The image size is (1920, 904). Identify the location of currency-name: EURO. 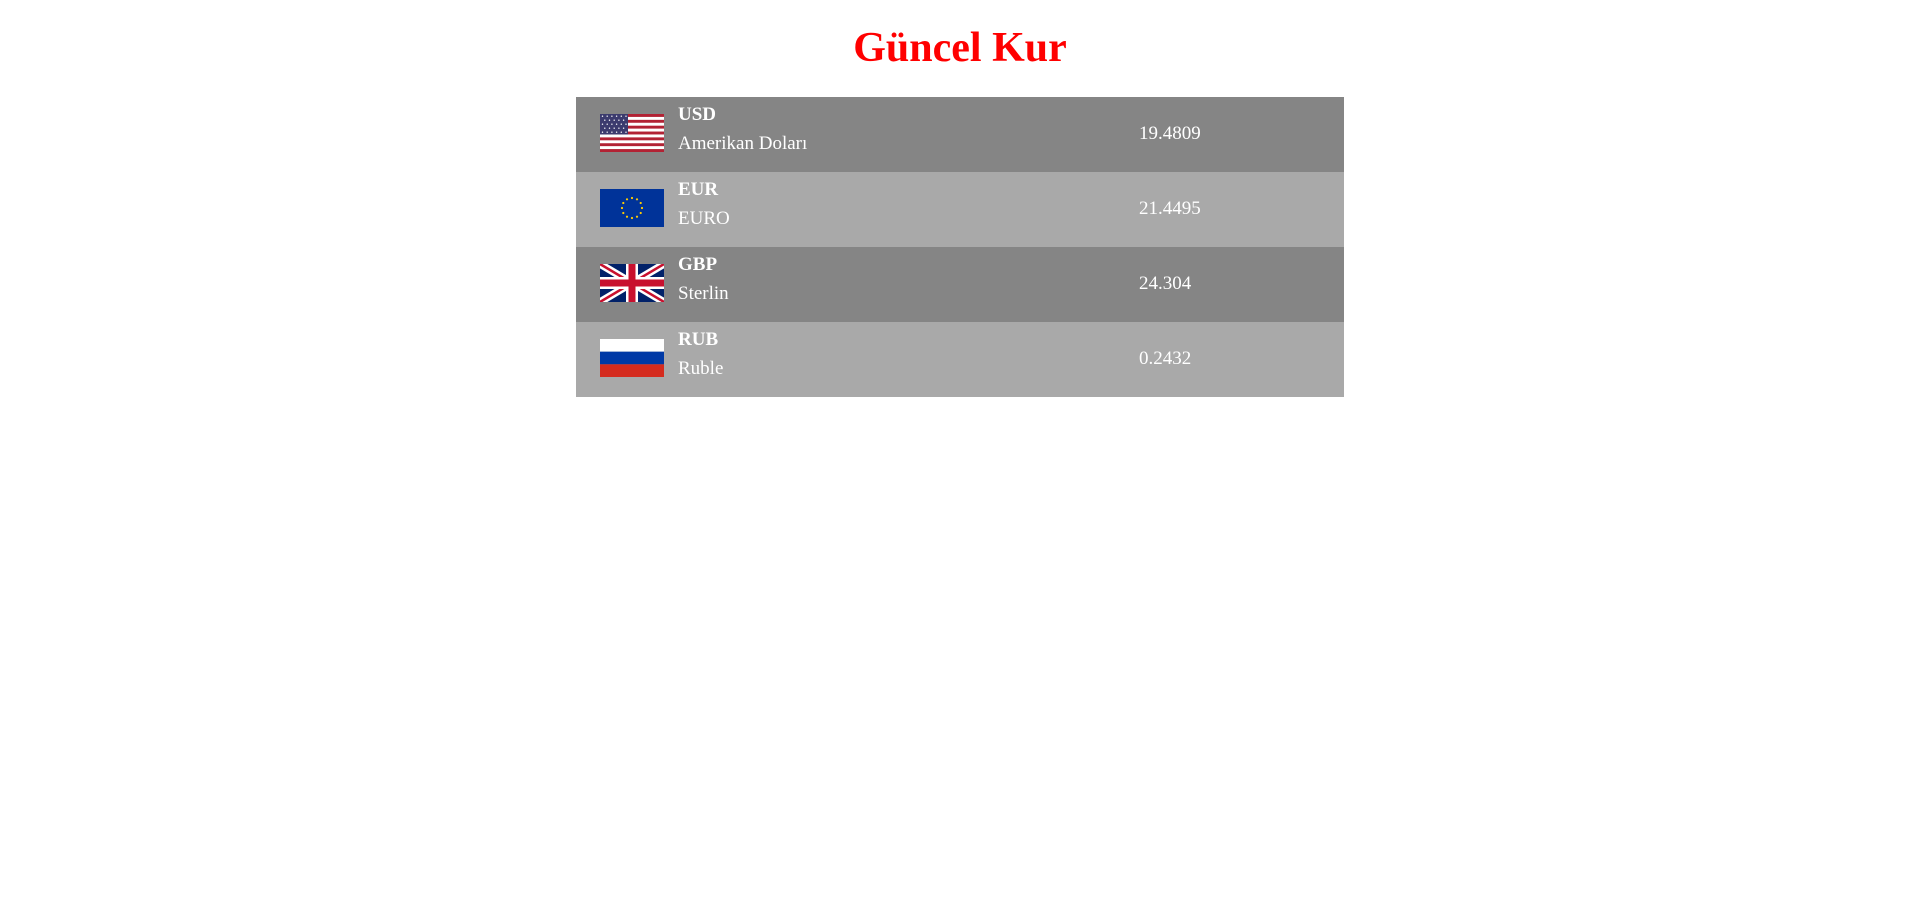
(704, 218).